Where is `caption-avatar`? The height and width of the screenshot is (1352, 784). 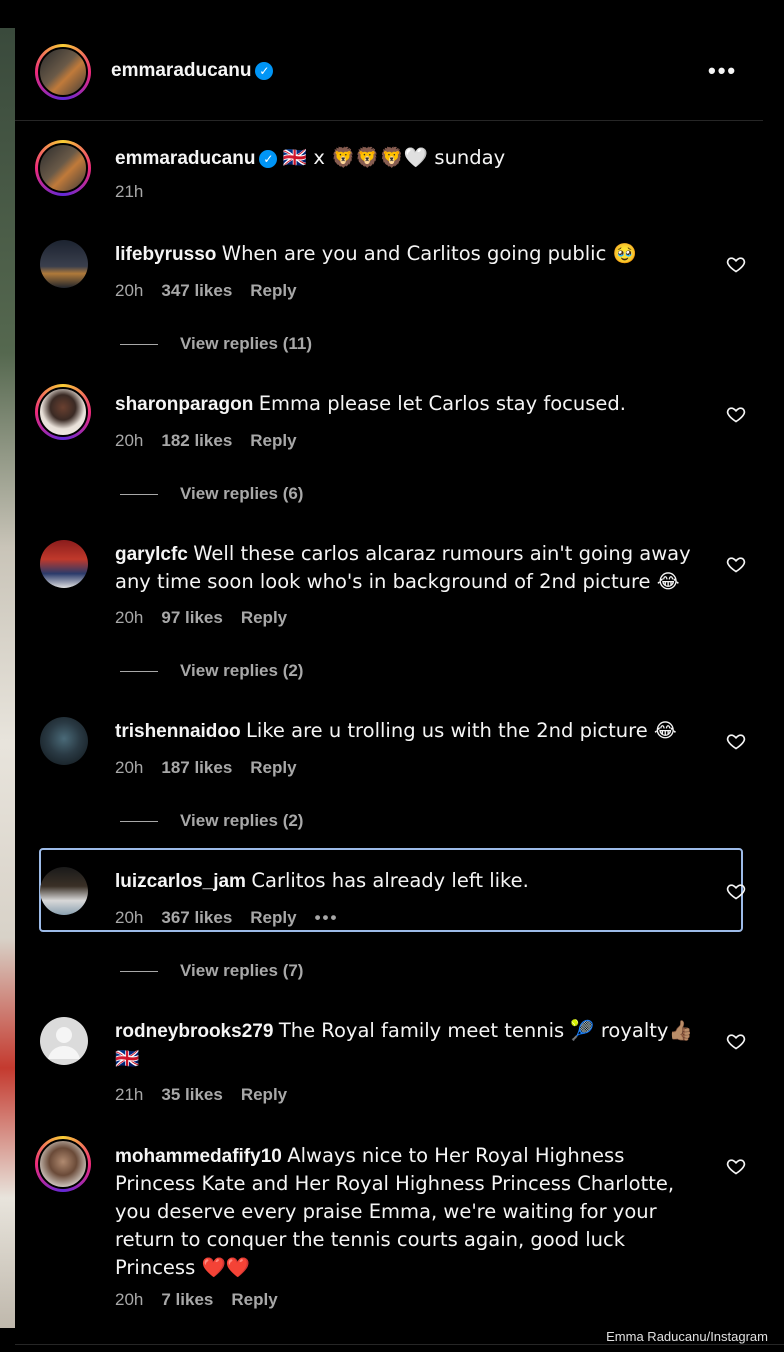 caption-avatar is located at coordinates (63, 168).